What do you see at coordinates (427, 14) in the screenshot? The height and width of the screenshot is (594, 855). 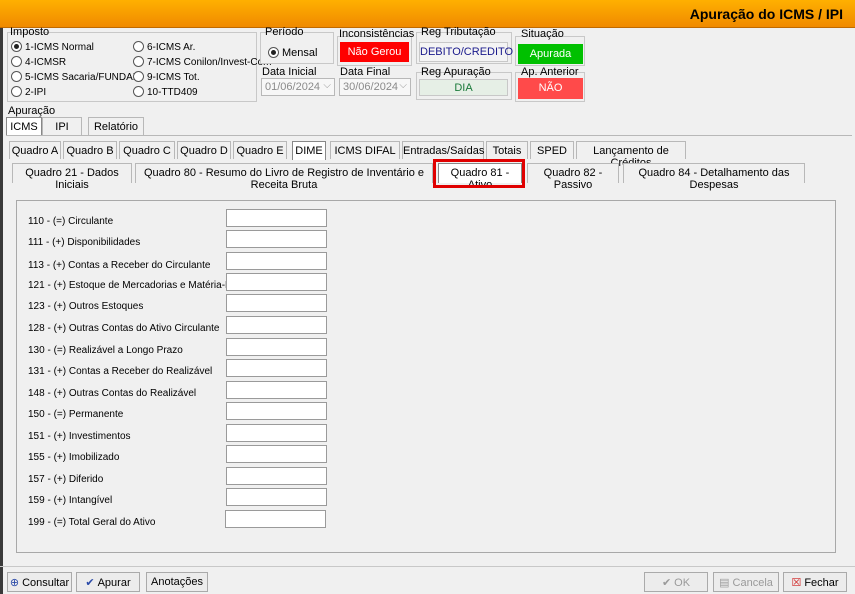 I see `title-bar: Apuração do ICMS / IPI` at bounding box center [427, 14].